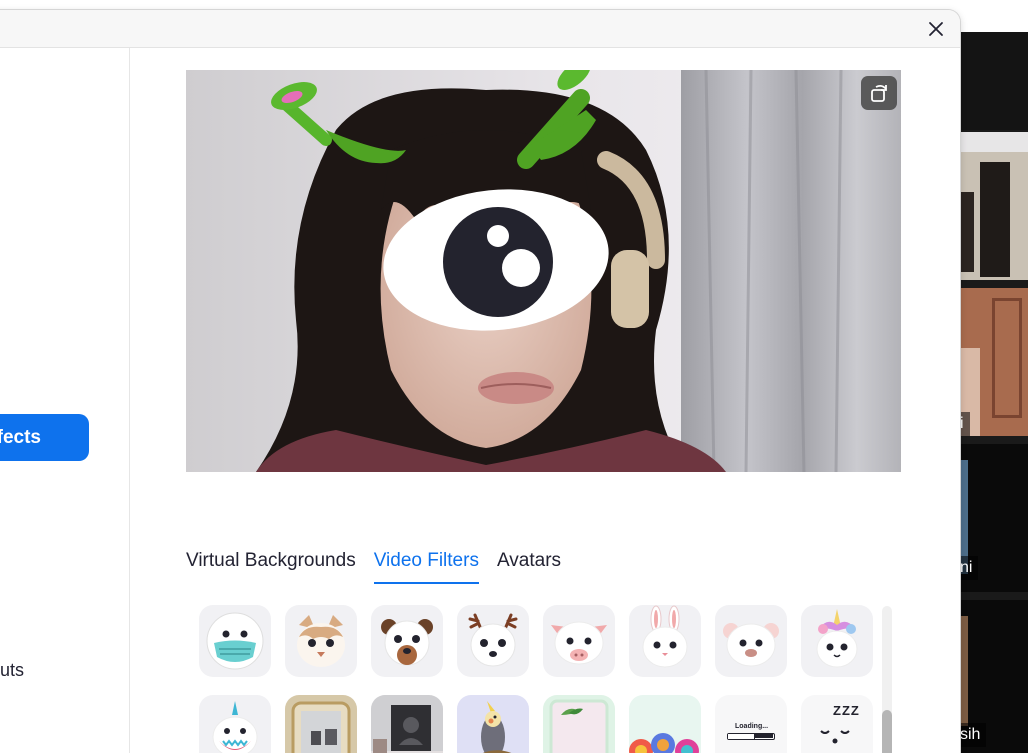 Image resolution: width=1028 pixels, height=753 pixels. I want to click on bear-face-filter, so click(407, 641).